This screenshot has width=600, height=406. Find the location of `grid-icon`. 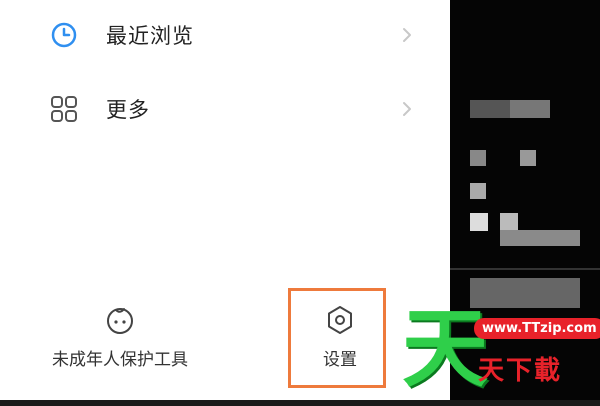

grid-icon is located at coordinates (64, 109).